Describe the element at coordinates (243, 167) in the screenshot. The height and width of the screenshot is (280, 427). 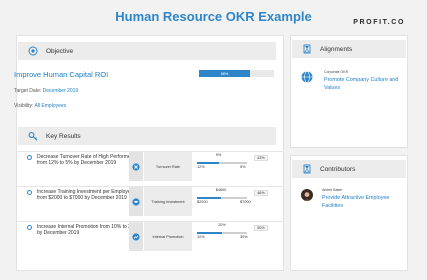
I see `key-result-end: 5%` at that location.